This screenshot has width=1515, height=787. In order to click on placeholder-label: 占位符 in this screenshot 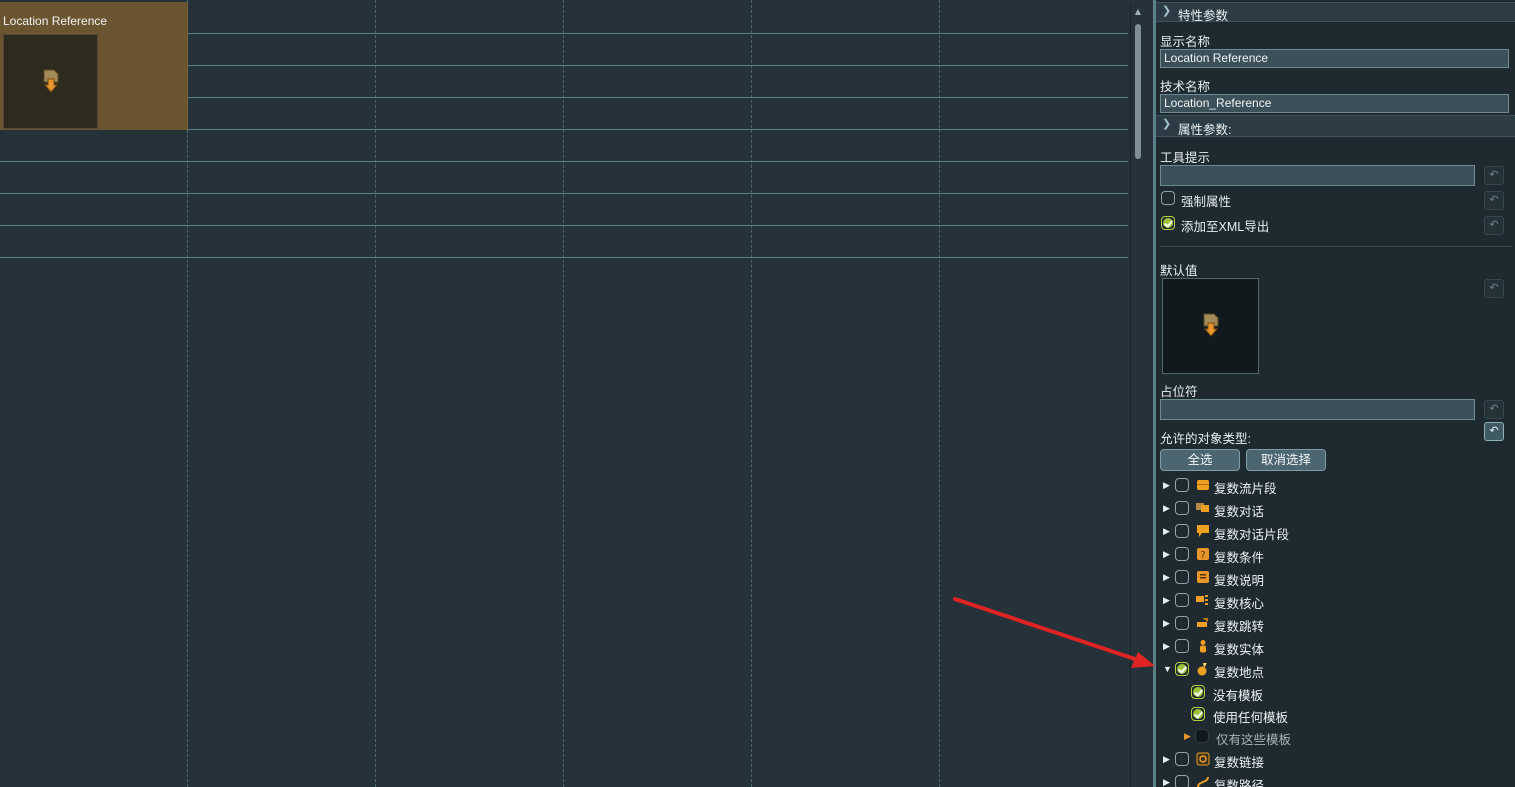, I will do `click(1179, 392)`.